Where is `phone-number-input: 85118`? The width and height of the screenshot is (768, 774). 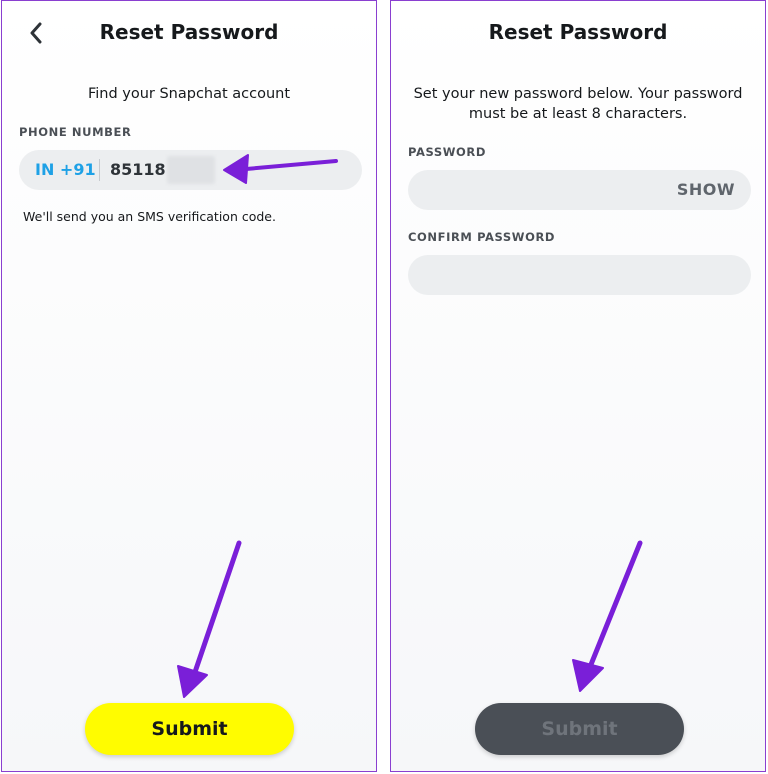 phone-number-input: 85118 is located at coordinates (138, 169).